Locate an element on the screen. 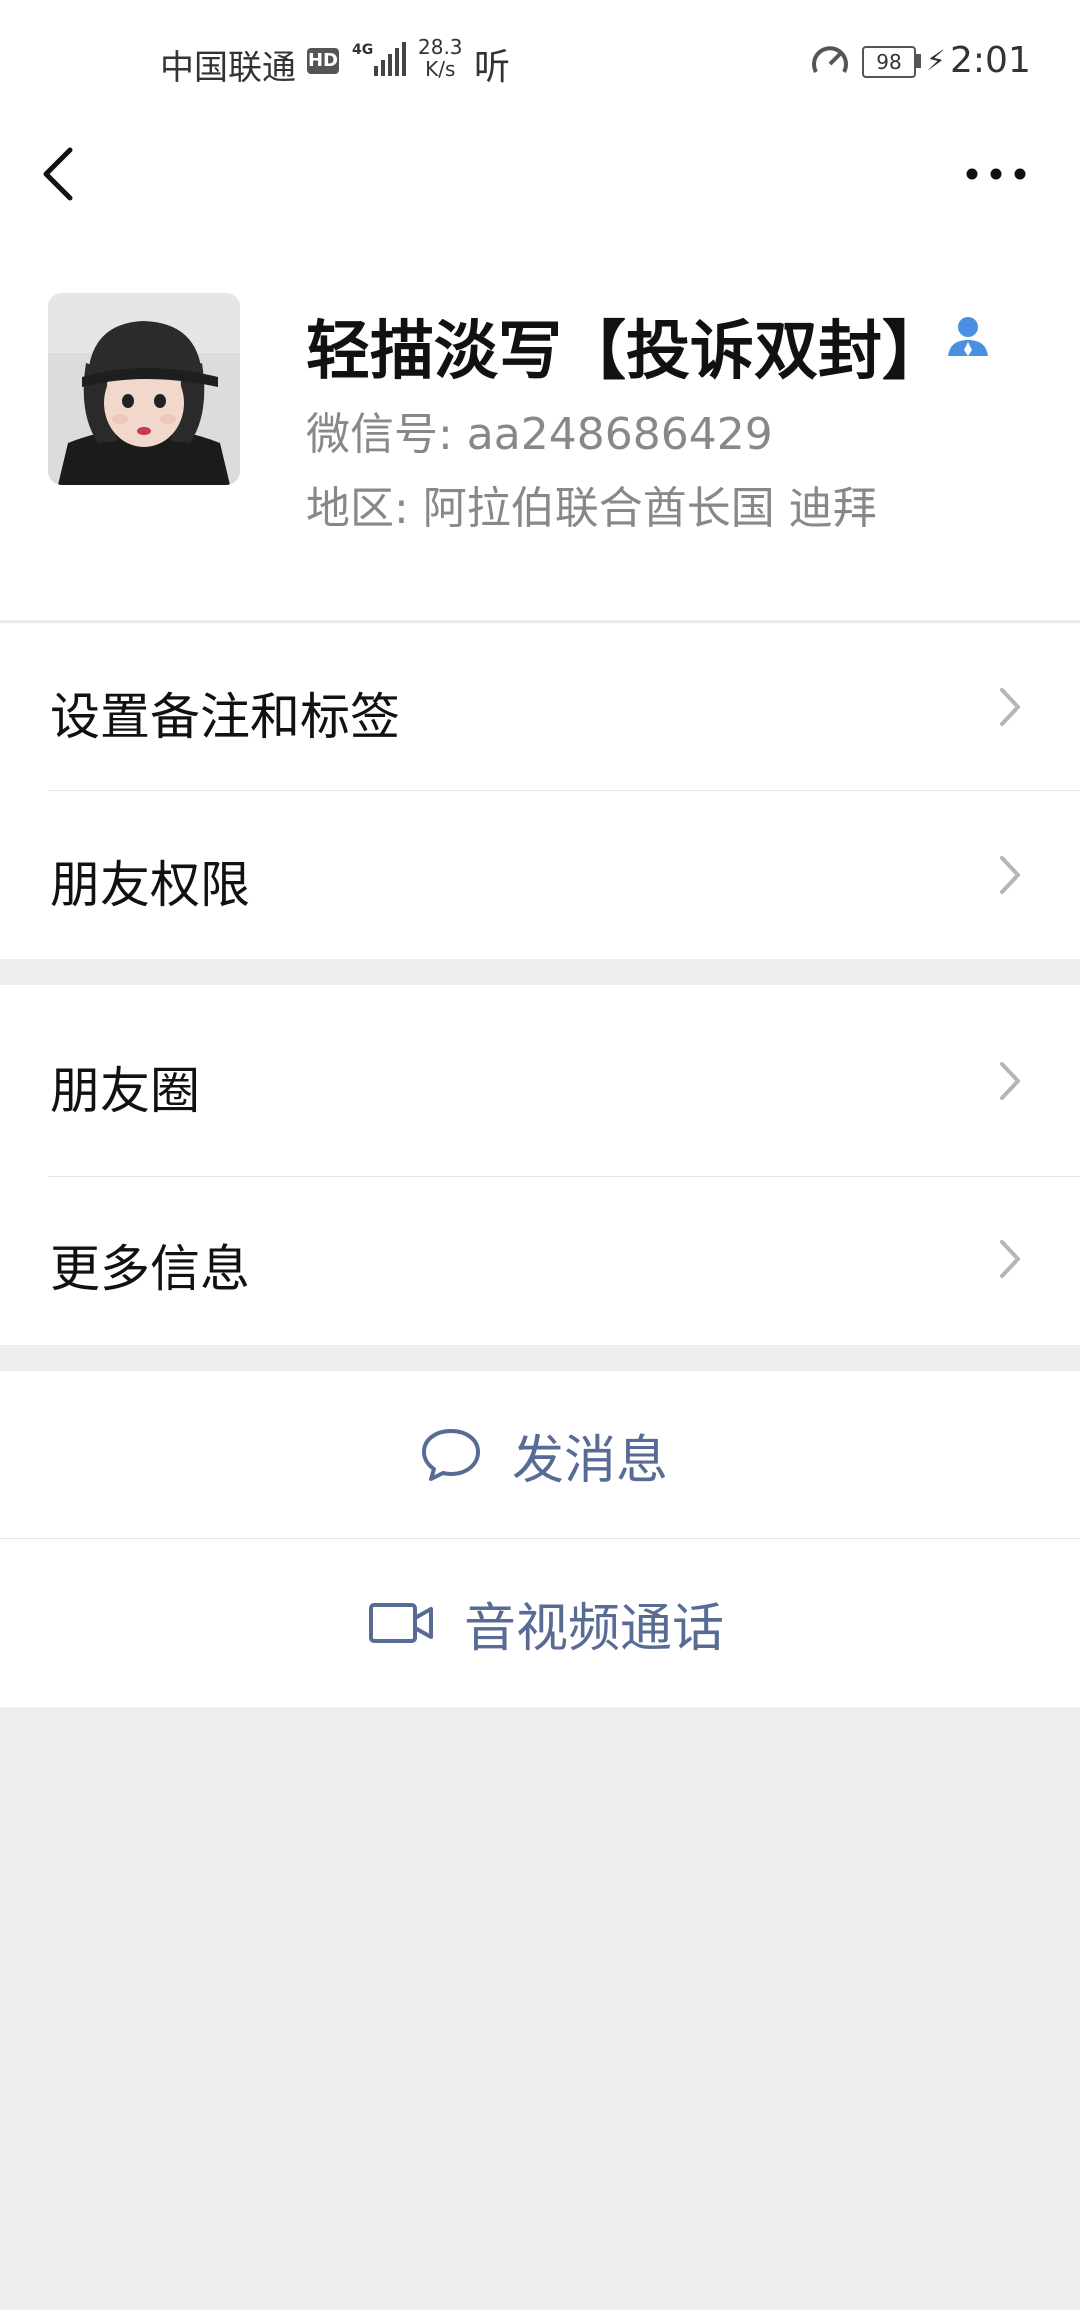 This screenshot has height=2310, width=1080. hd-badge: HD is located at coordinates (323, 61).